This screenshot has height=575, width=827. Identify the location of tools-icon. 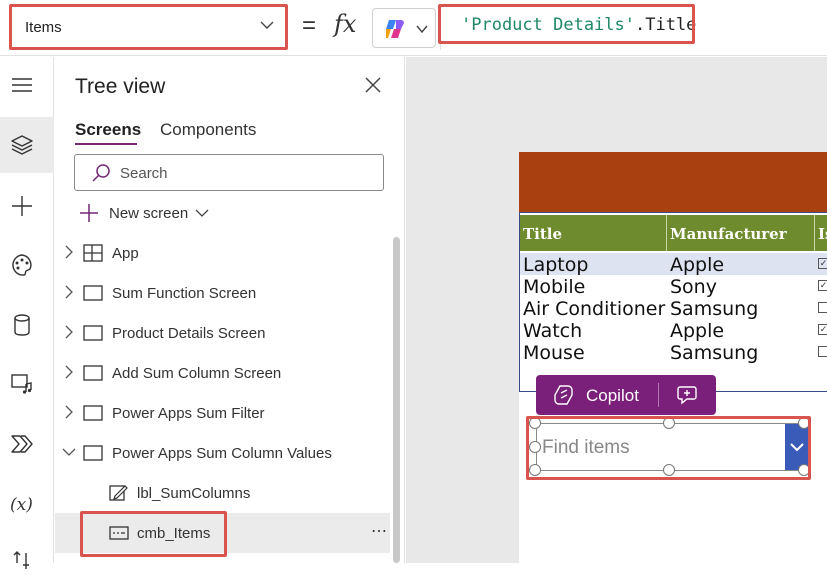
(22, 562).